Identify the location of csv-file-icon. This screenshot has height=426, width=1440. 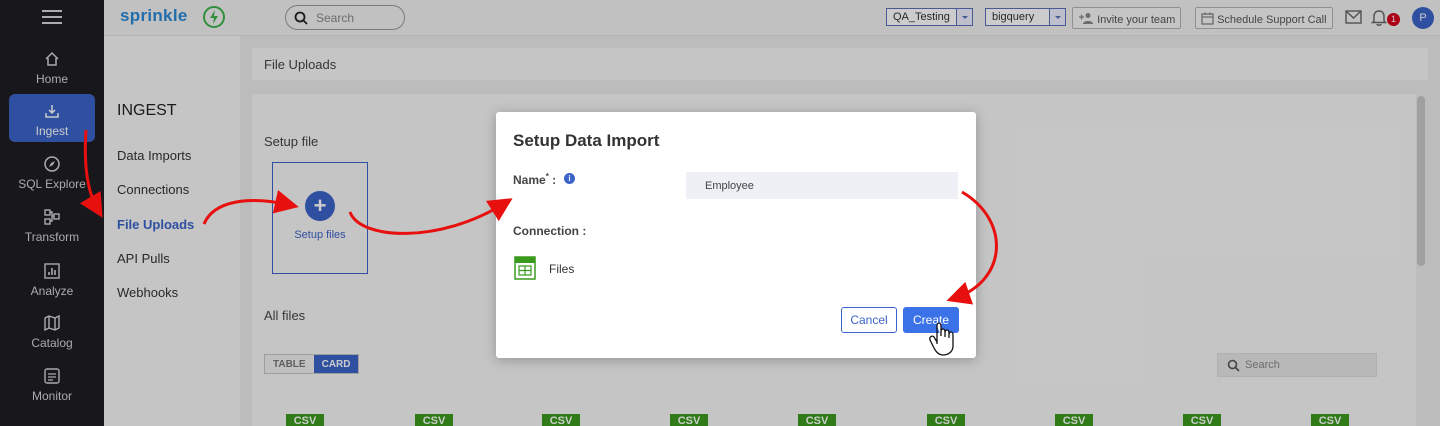
(525, 268).